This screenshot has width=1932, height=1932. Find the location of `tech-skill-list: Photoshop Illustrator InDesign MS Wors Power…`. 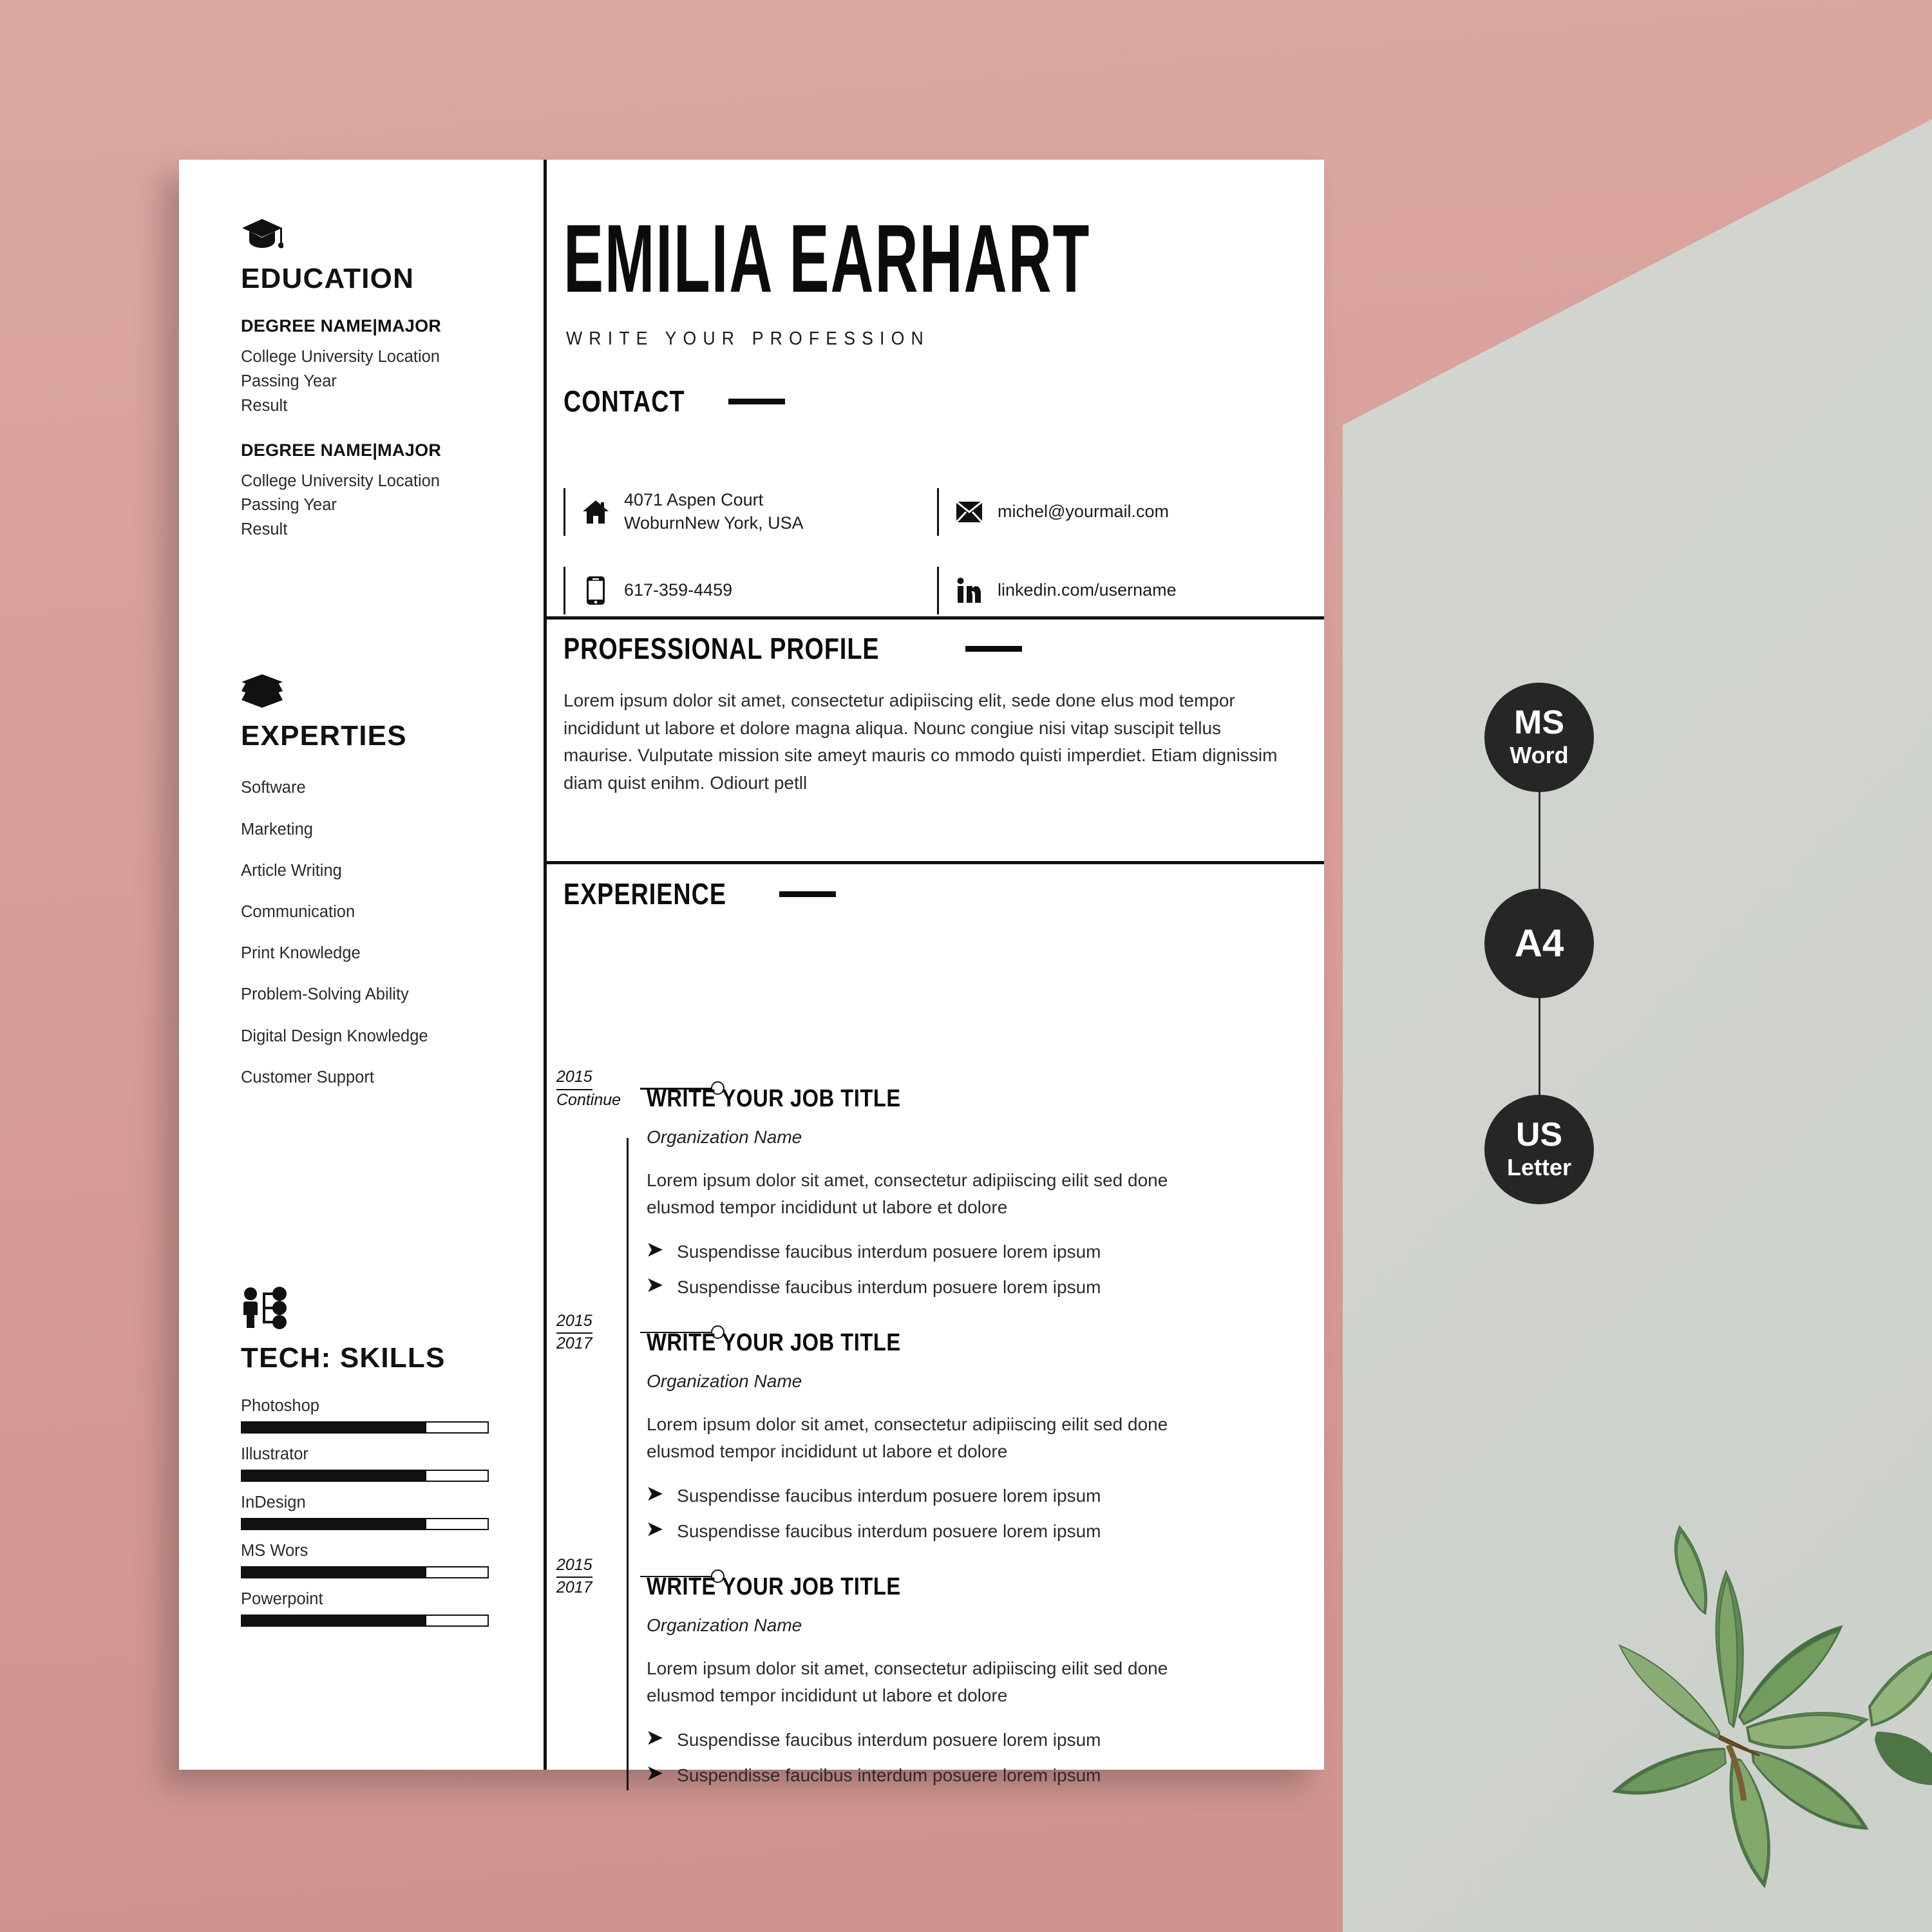

tech-skill-list: Photoshop Illustrator InDesign MS Wors Power… is located at coordinates (376, 1512).